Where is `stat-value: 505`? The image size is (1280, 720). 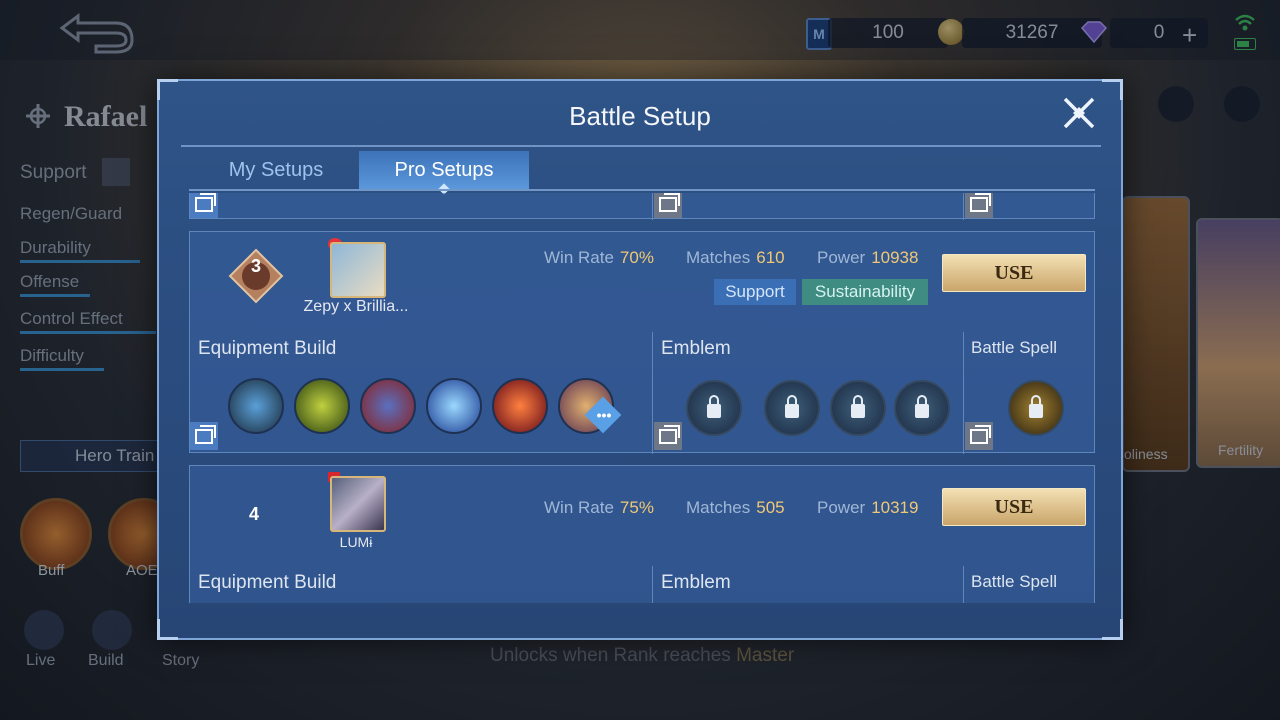
stat-value: 505 is located at coordinates (770, 507).